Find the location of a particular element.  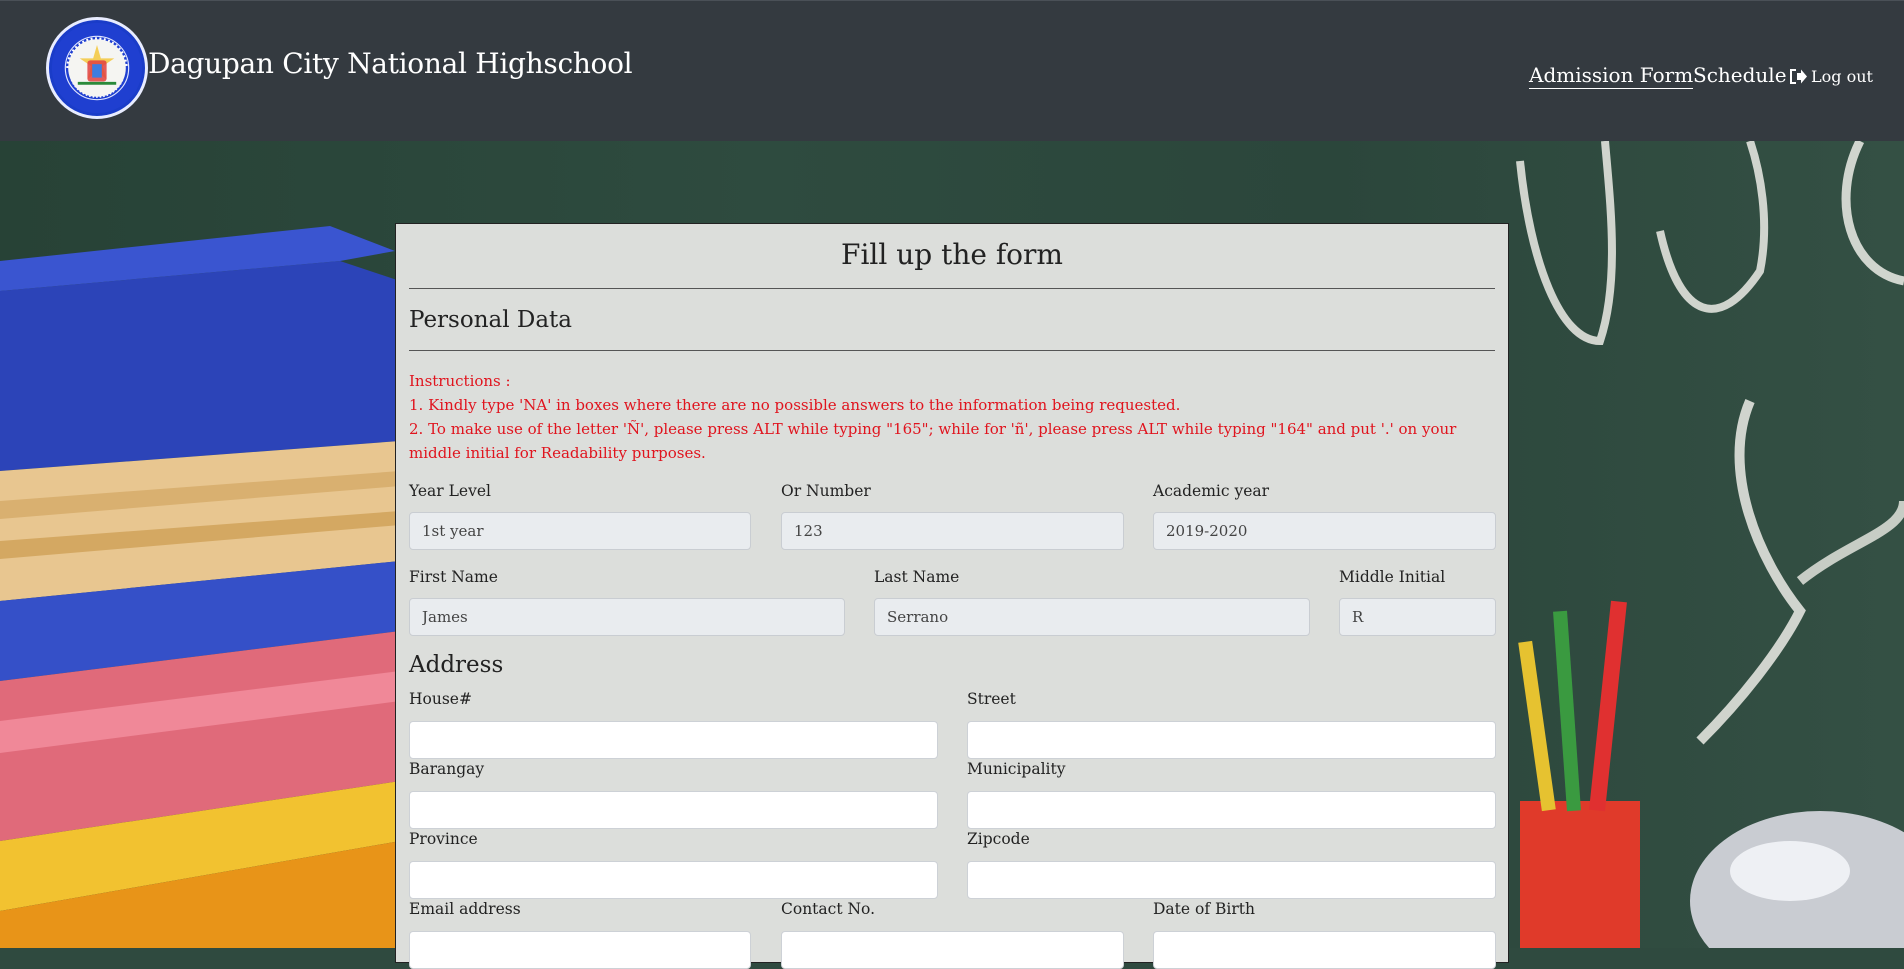

year-level-label: Year Level is located at coordinates (450, 491).